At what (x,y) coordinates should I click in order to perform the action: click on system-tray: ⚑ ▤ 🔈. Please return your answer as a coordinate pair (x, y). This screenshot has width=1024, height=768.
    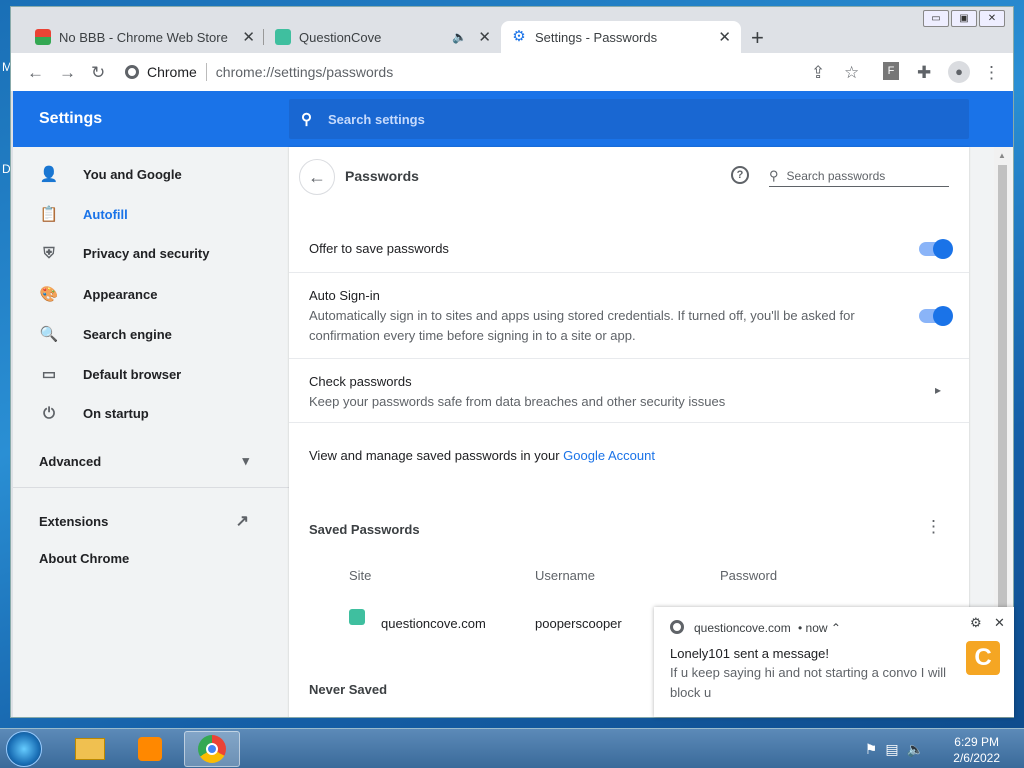
    Looking at the image, I should click on (894, 749).